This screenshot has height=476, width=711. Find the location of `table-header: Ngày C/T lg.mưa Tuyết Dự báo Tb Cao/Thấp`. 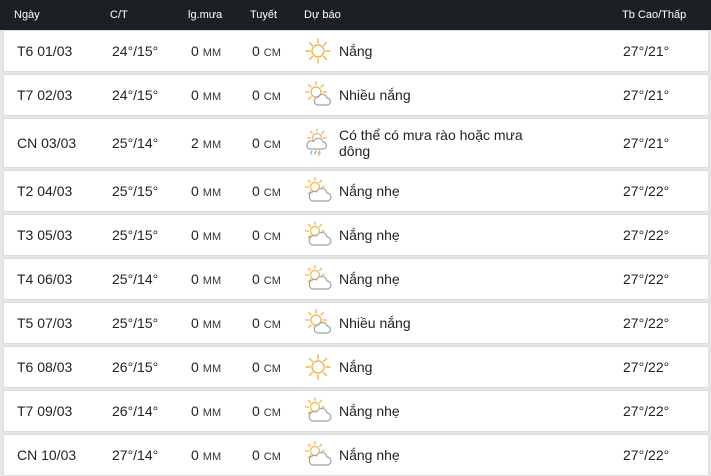

table-header: Ngày C/T lg.mưa Tuyết Dự báo Tb Cao/Thấp is located at coordinates (355, 15).